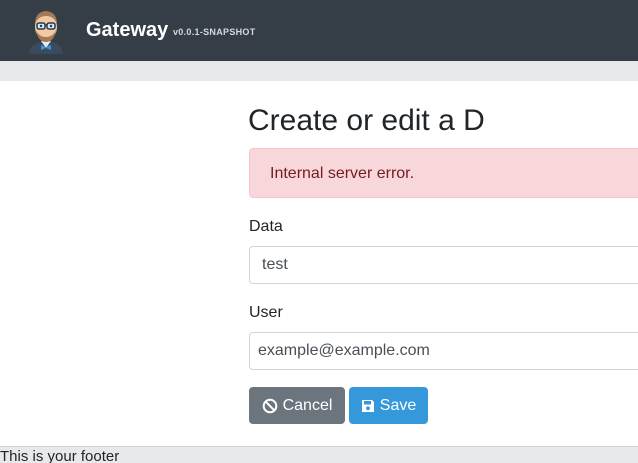 Image resolution: width=638 pixels, height=463 pixels. I want to click on data-input, so click(443, 265).